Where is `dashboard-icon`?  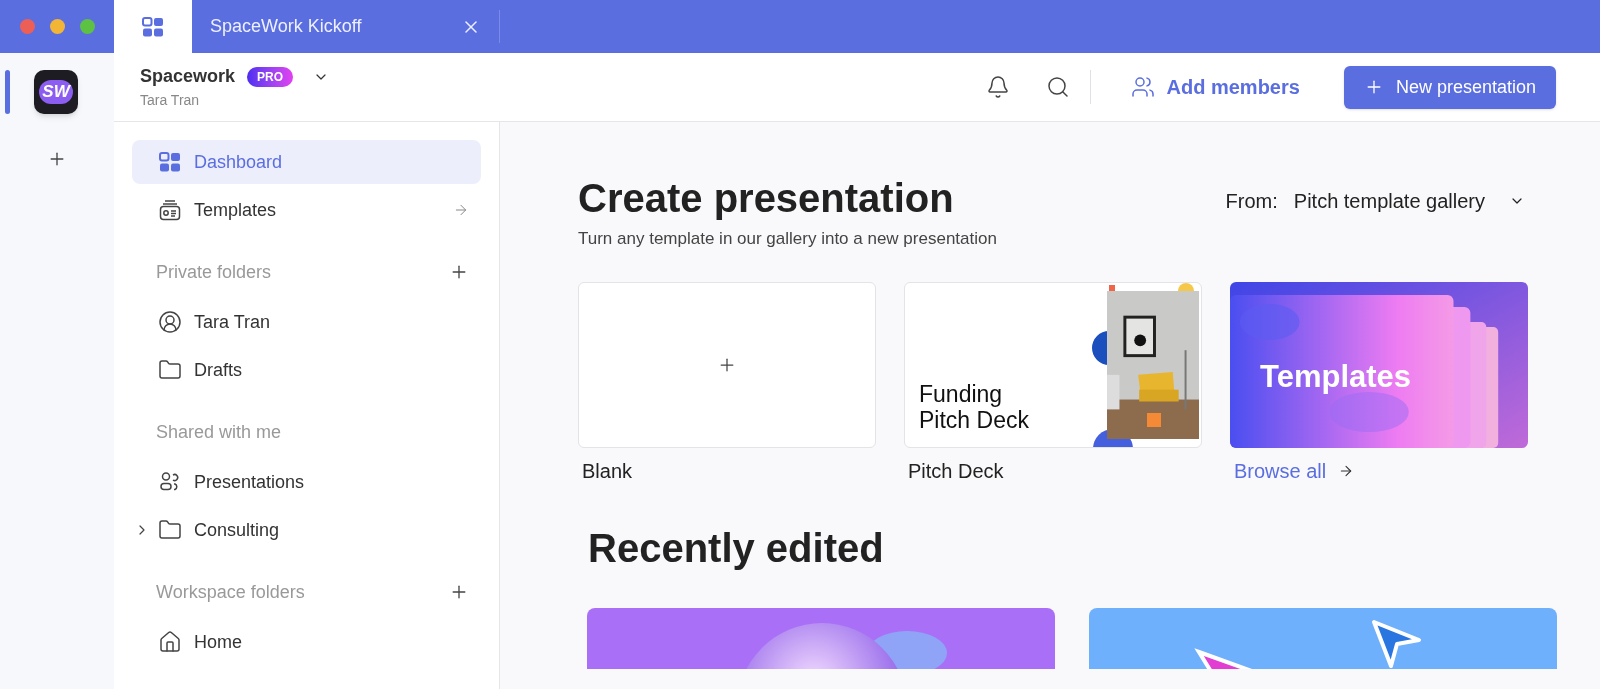
dashboard-icon is located at coordinates (170, 162).